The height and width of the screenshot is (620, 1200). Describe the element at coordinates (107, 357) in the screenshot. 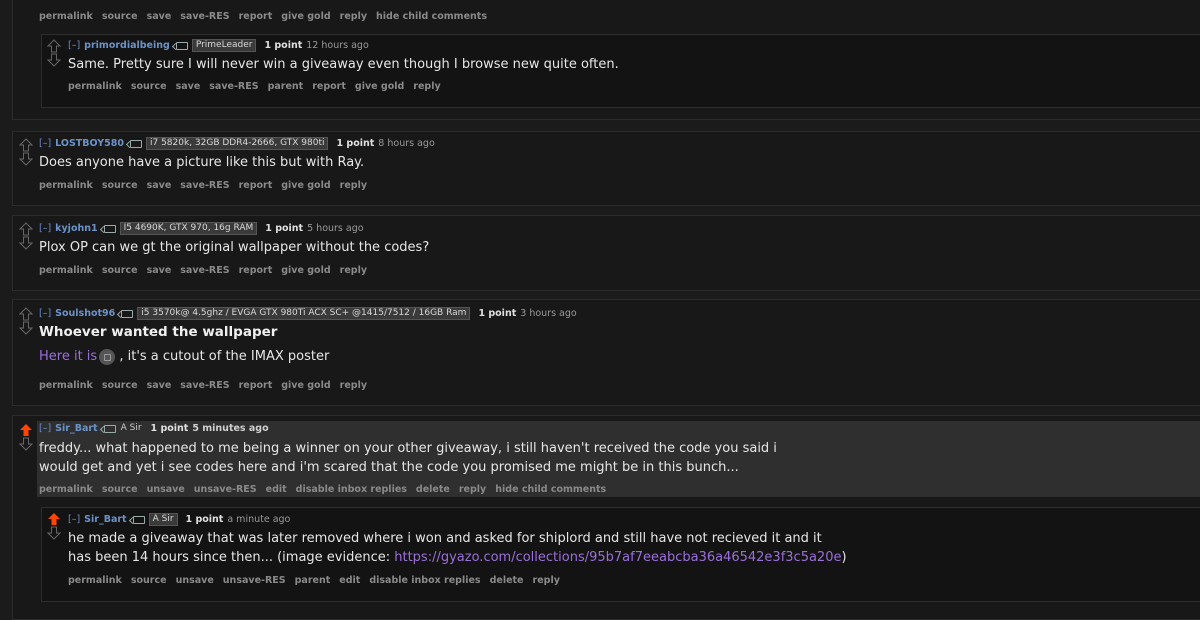

I see `image-expand-icon` at that location.